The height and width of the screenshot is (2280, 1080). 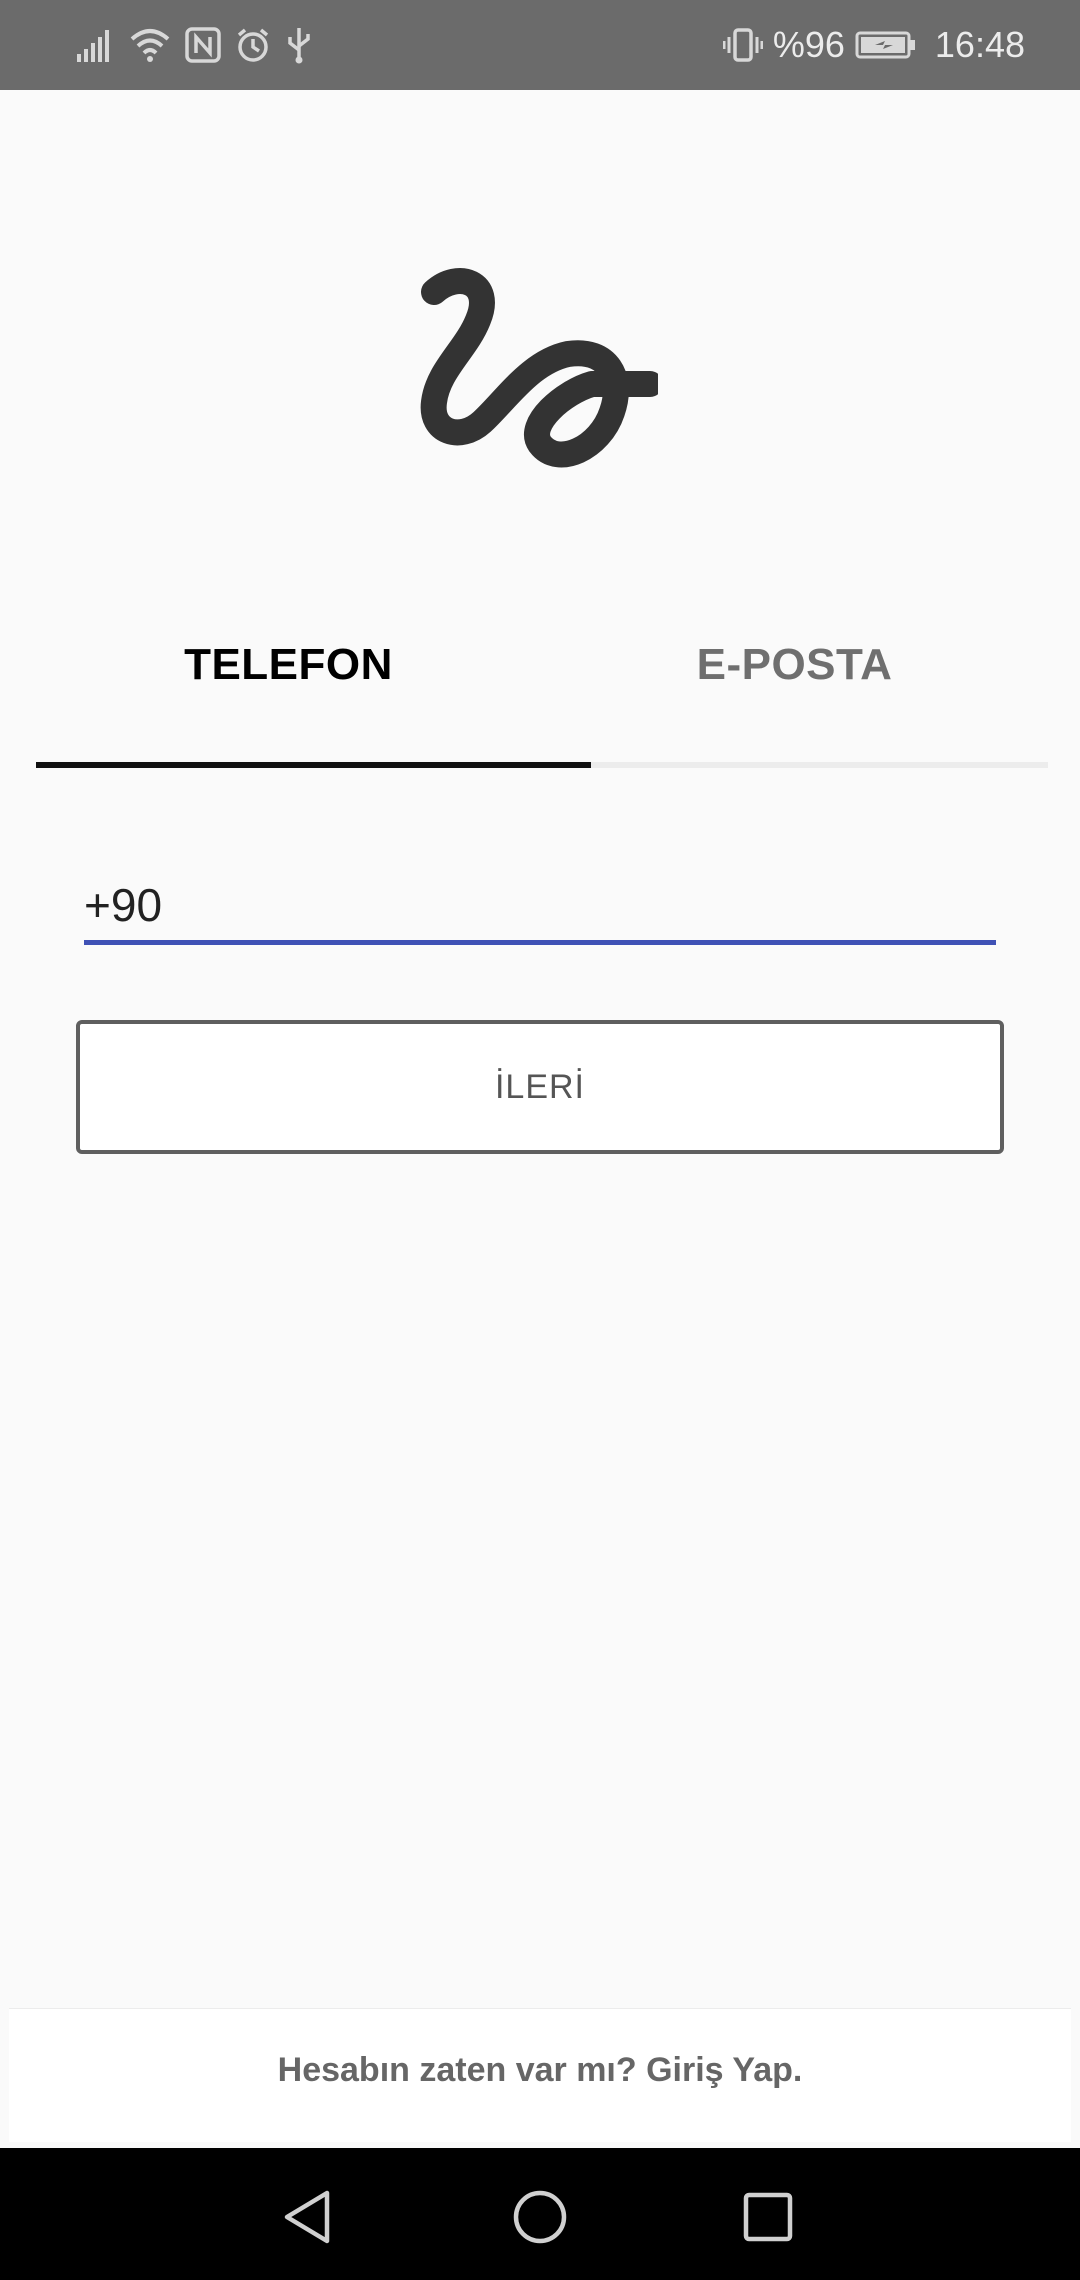 What do you see at coordinates (307, 2217) in the screenshot?
I see `back-icon` at bounding box center [307, 2217].